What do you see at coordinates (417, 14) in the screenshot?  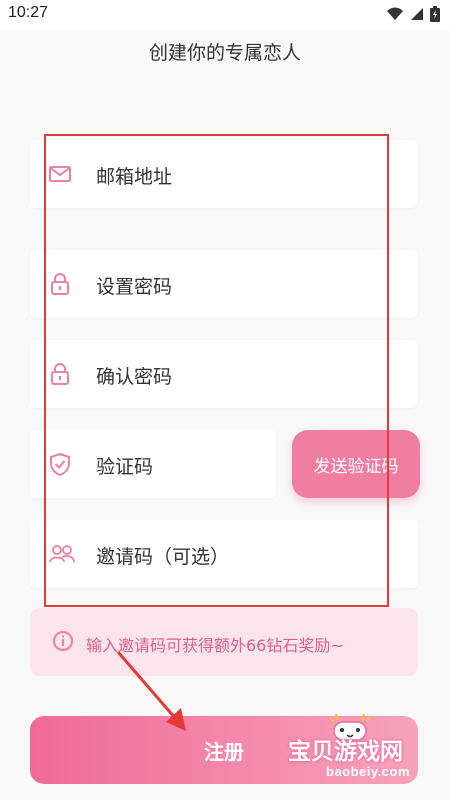 I see `signal-icon` at bounding box center [417, 14].